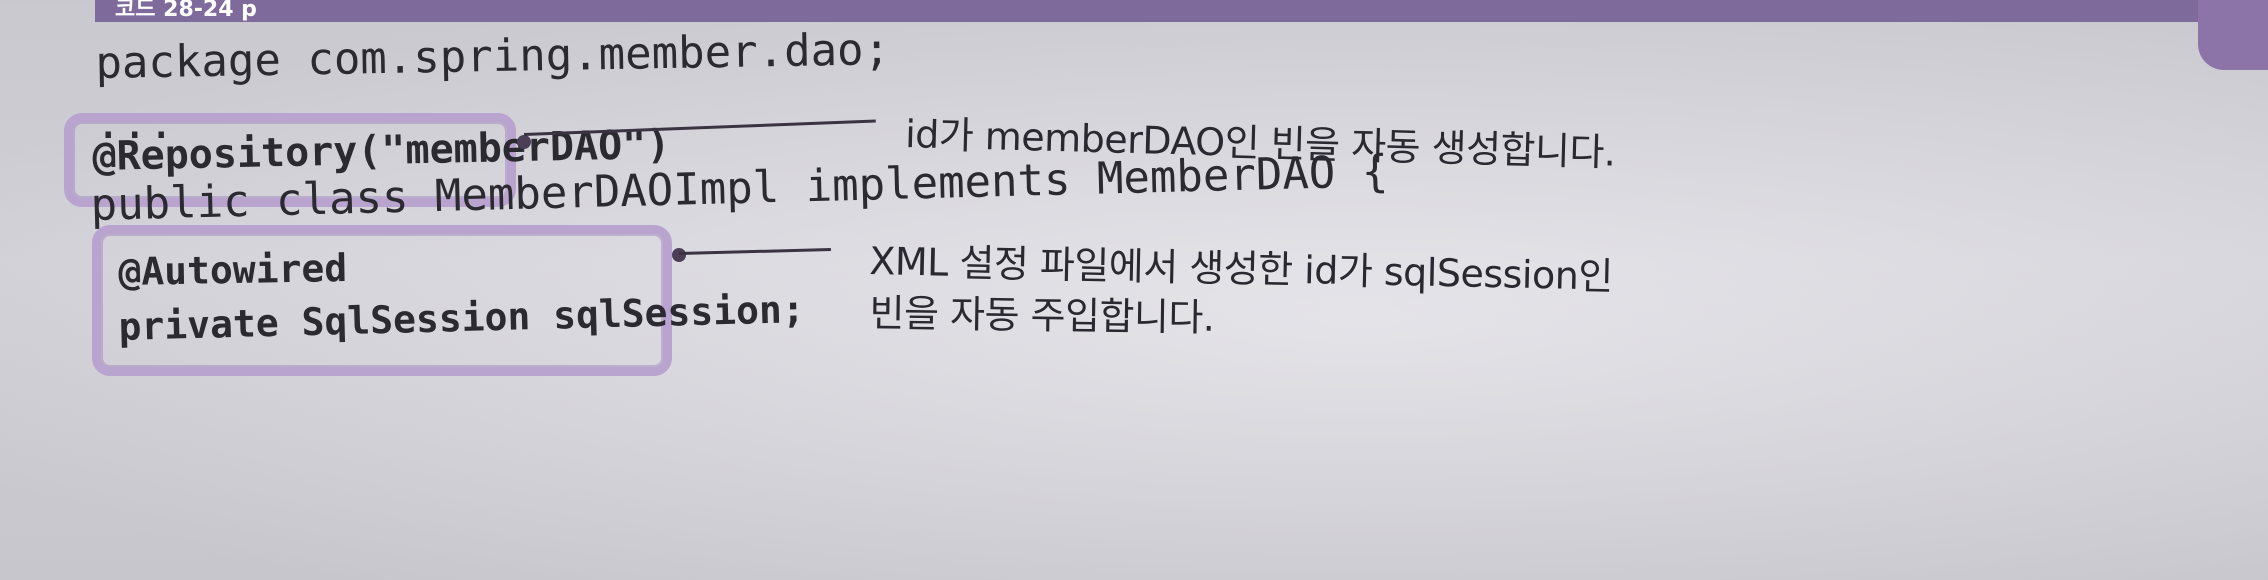  Describe the element at coordinates (1042, 315) in the screenshot. I see `autowired-note-line2: 빈을 자동 주입합니다.` at that location.